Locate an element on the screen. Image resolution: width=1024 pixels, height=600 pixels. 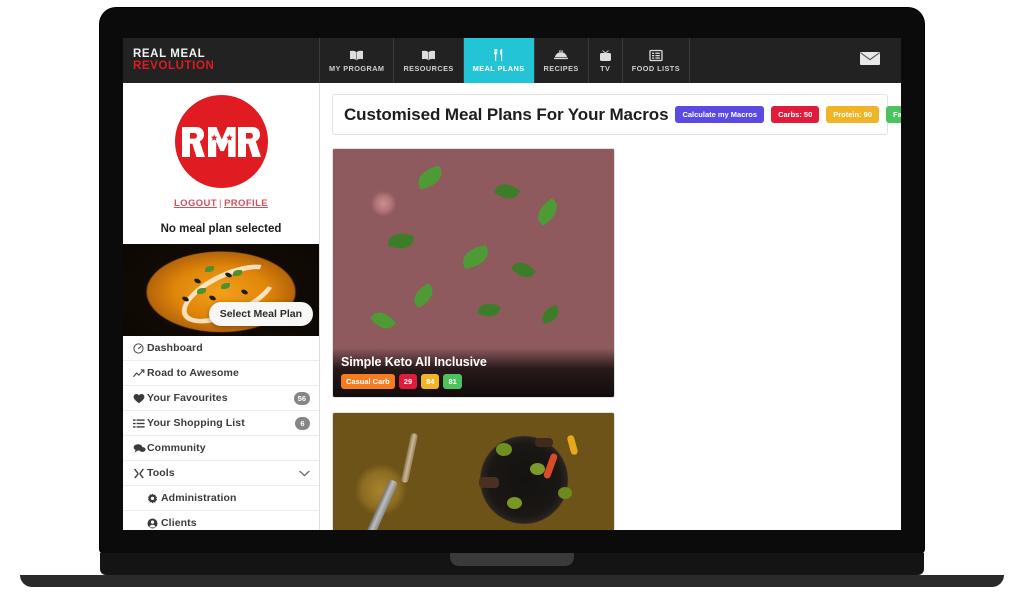
sidebar-item-label: Administration is located at coordinates (199, 498).